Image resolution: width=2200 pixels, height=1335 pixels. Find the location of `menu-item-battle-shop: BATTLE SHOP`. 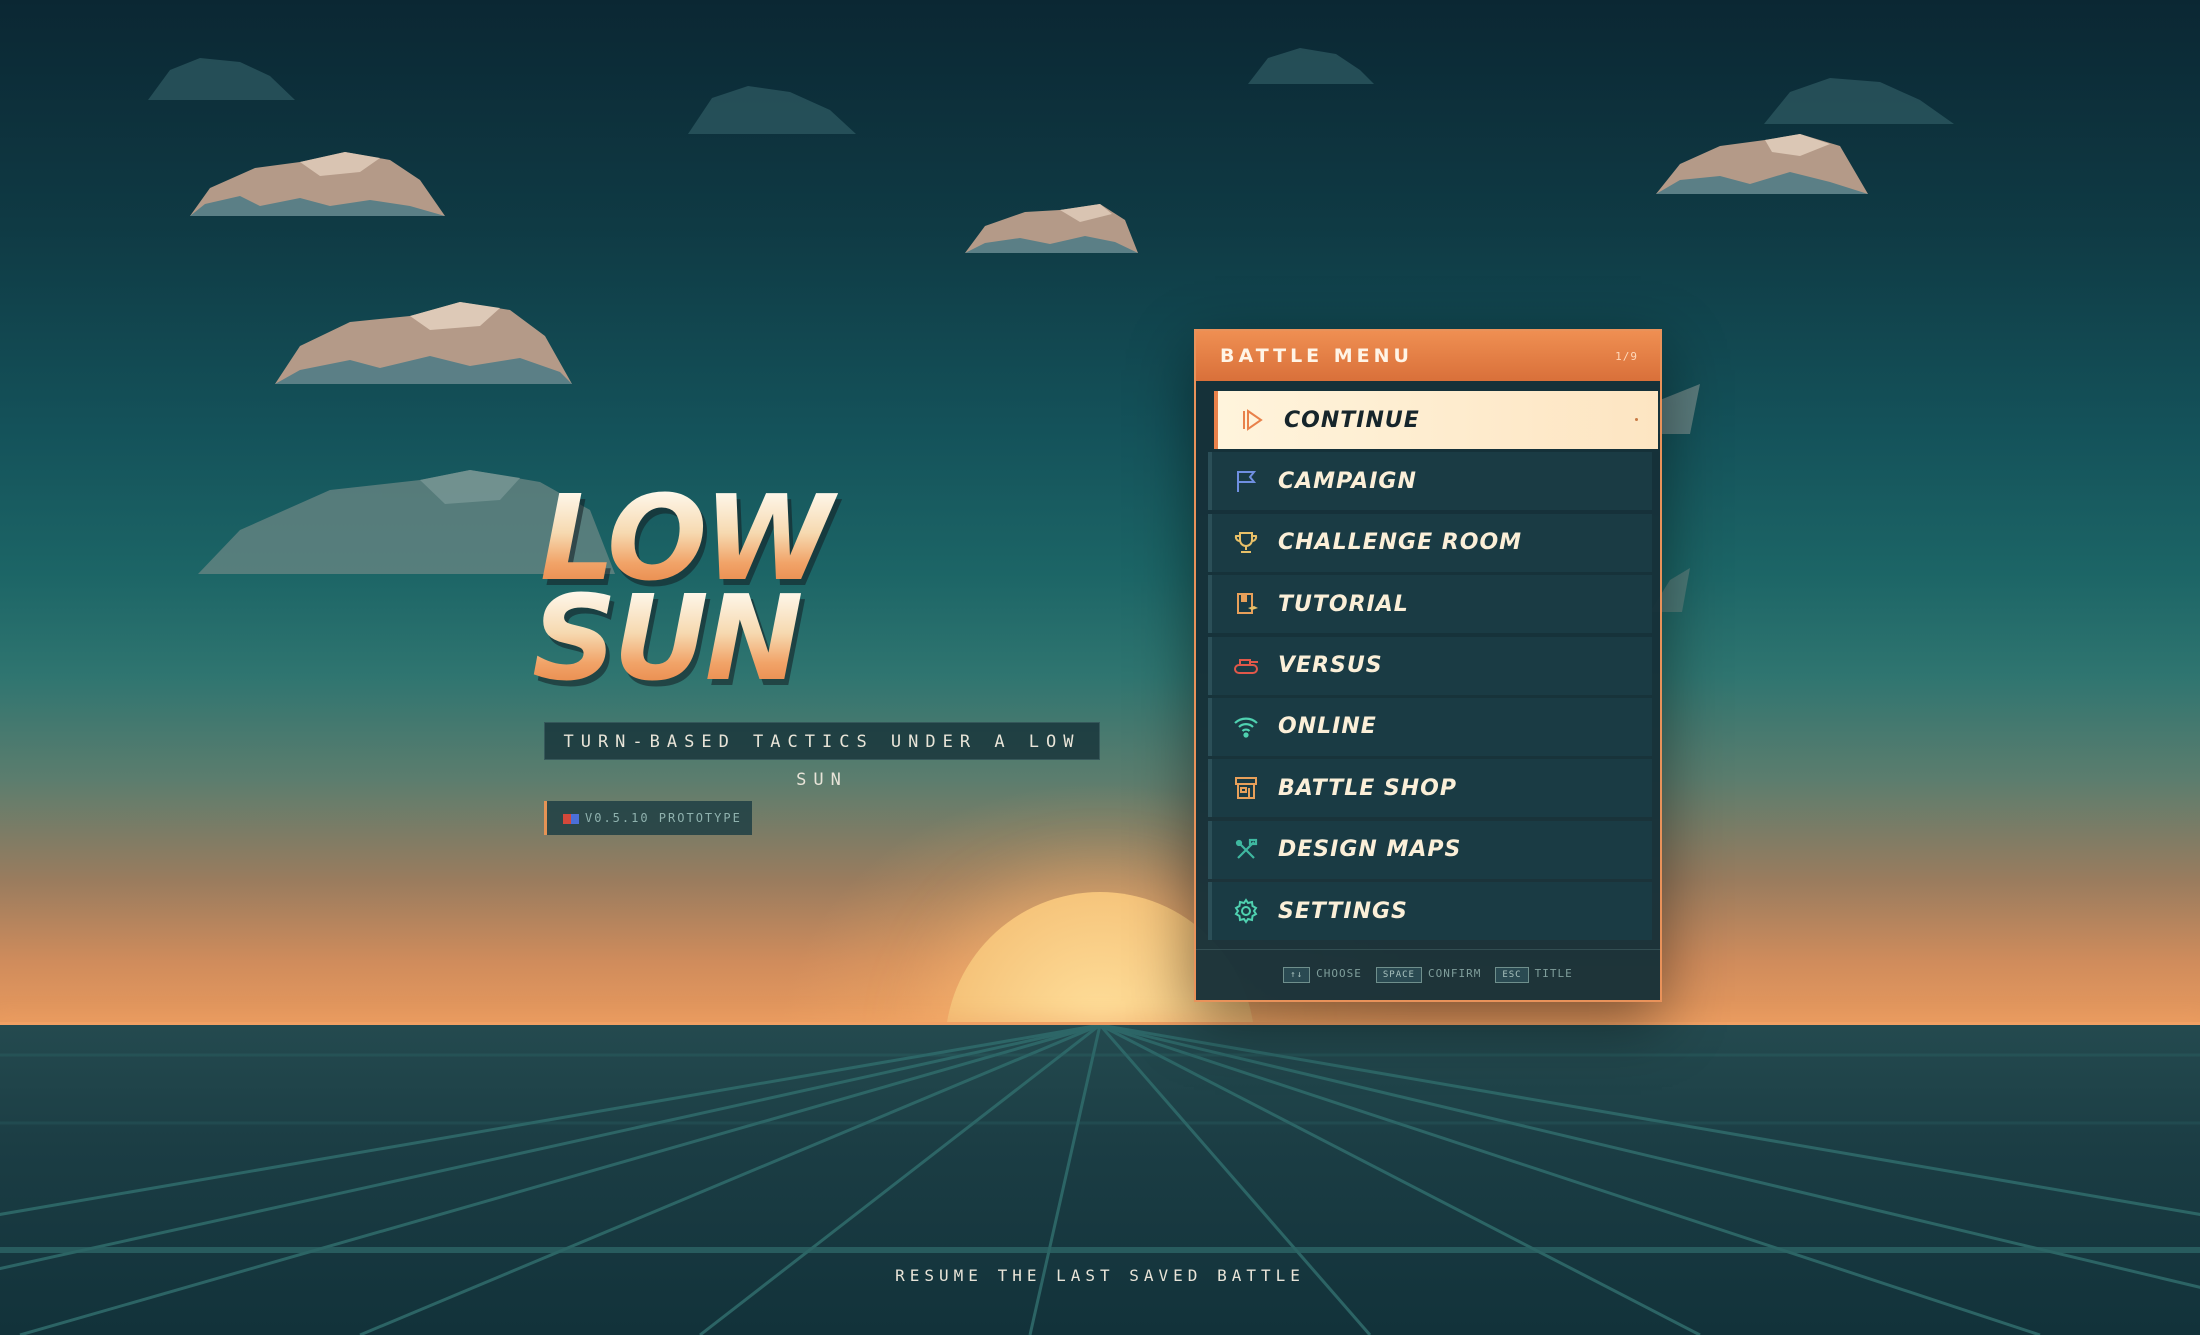

menu-item-battle-shop: BATTLE SHOP is located at coordinates (1430, 788).